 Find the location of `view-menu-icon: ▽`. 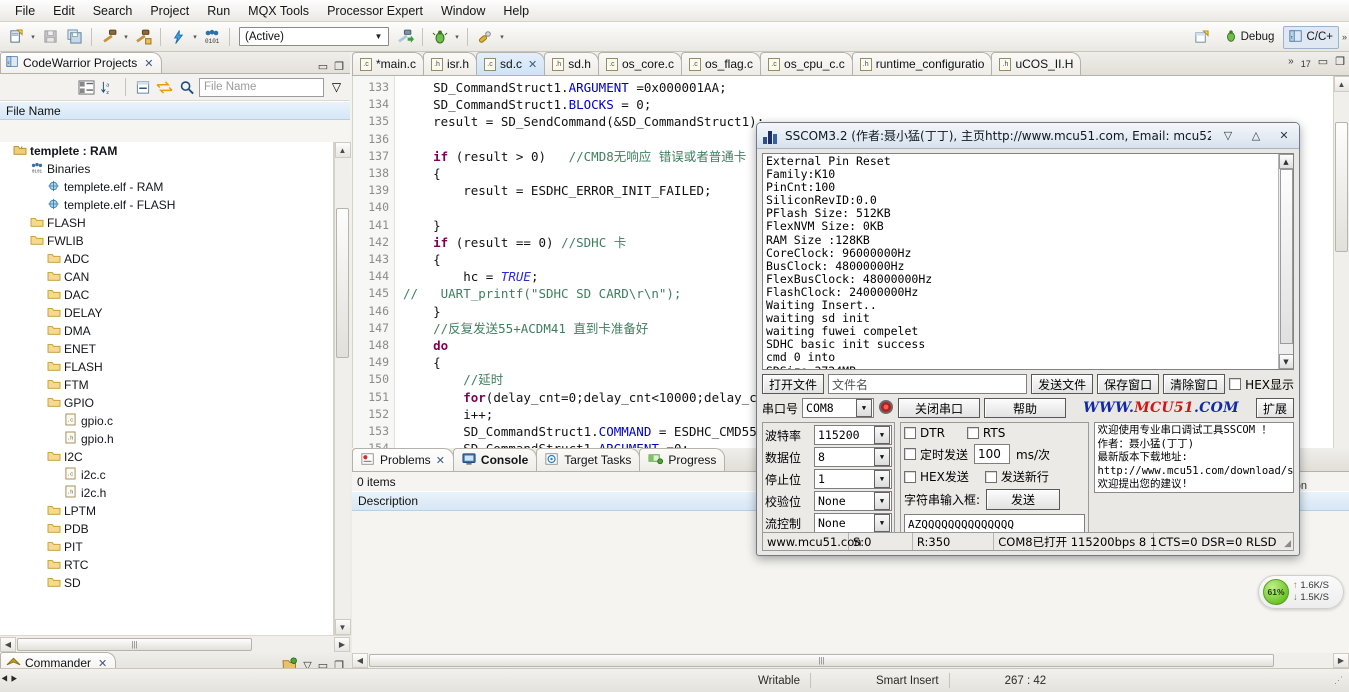

view-menu-icon: ▽ is located at coordinates (336, 87).